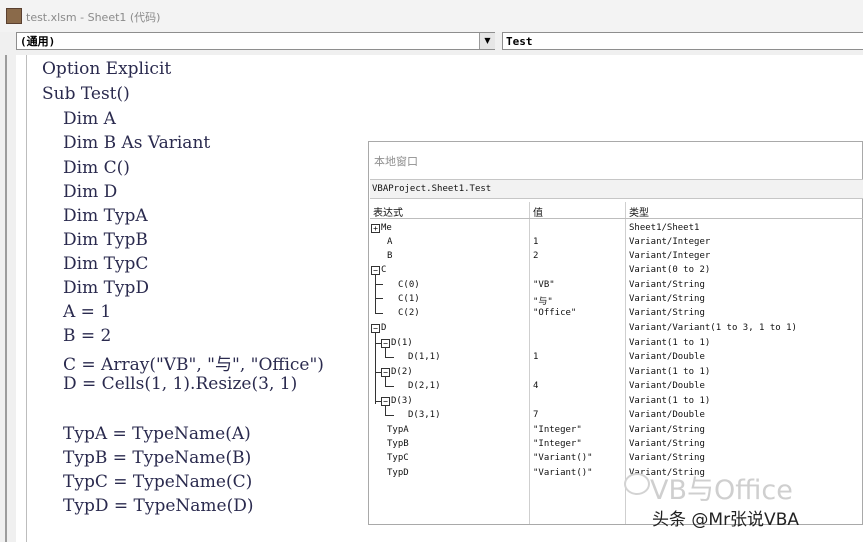 The image size is (863, 542). What do you see at coordinates (398, 458) in the screenshot?
I see `local-expression: TypC` at bounding box center [398, 458].